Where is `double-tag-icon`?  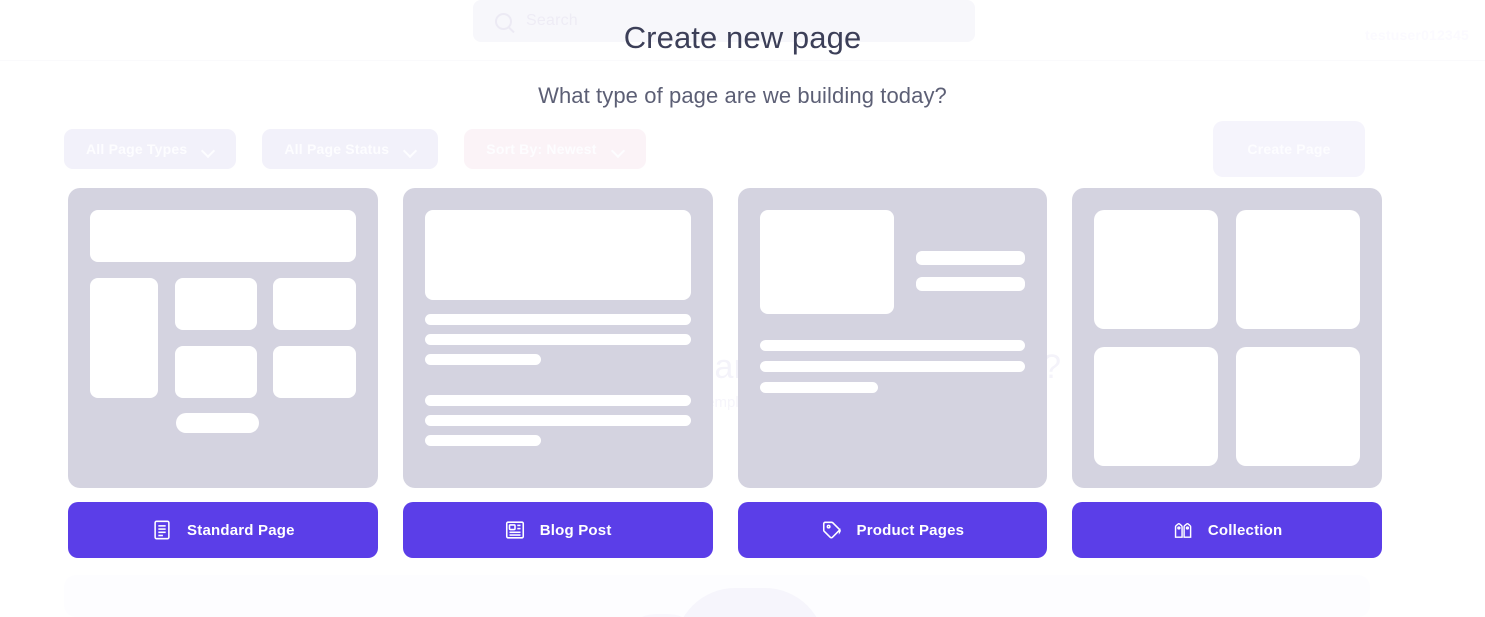
double-tag-icon is located at coordinates (1183, 530).